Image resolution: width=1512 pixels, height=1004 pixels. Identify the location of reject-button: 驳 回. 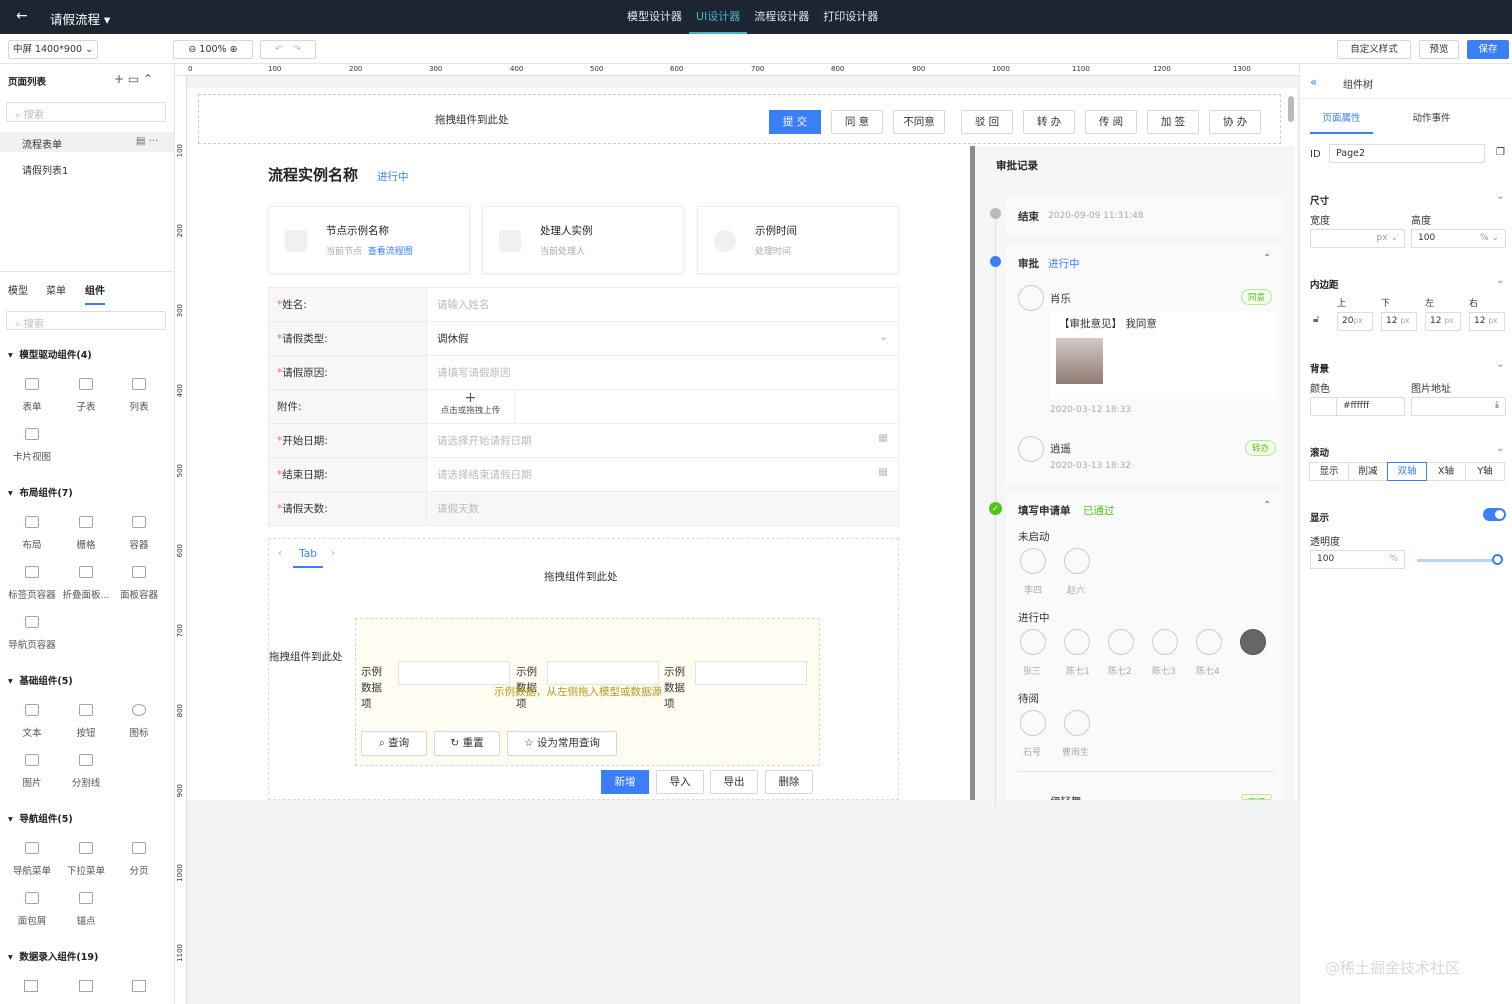
(987, 122).